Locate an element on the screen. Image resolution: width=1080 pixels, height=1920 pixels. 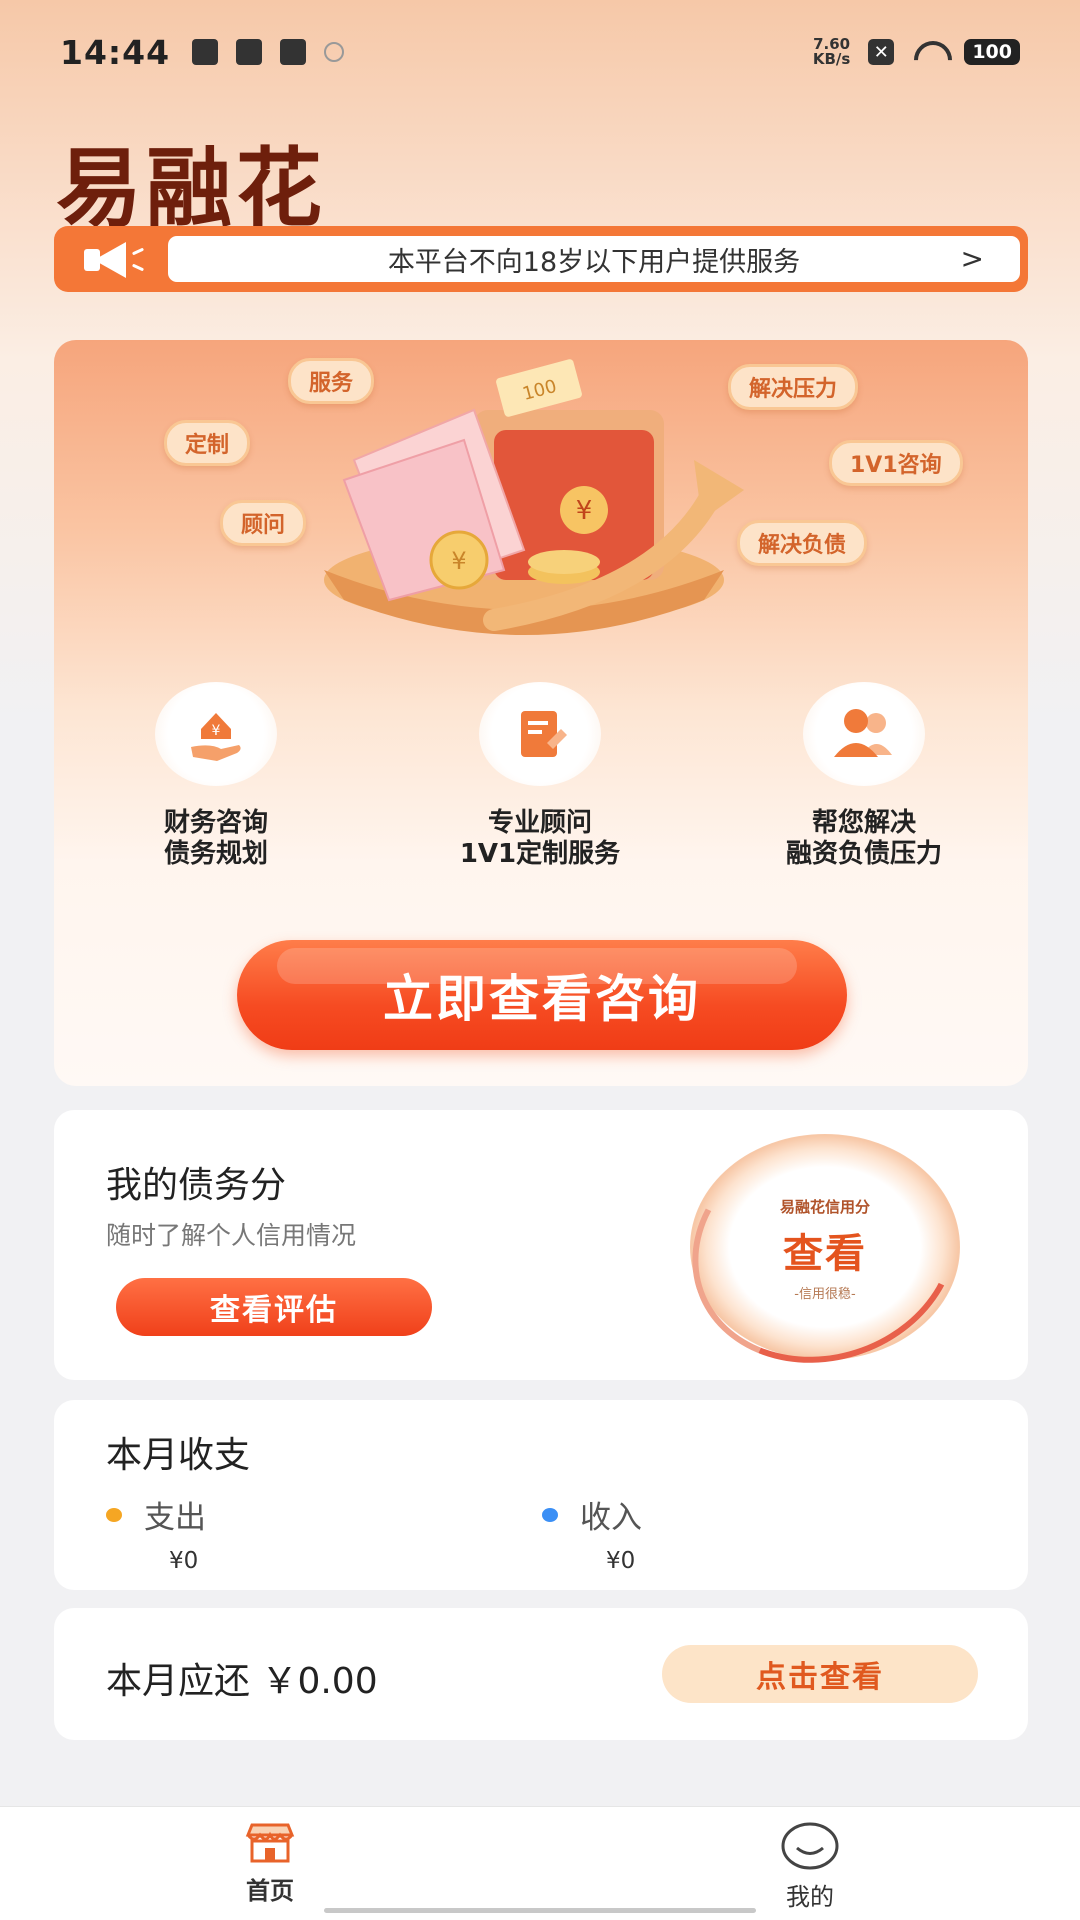
feature-line1: 财务咨询 is located at coordinates (215, 823).